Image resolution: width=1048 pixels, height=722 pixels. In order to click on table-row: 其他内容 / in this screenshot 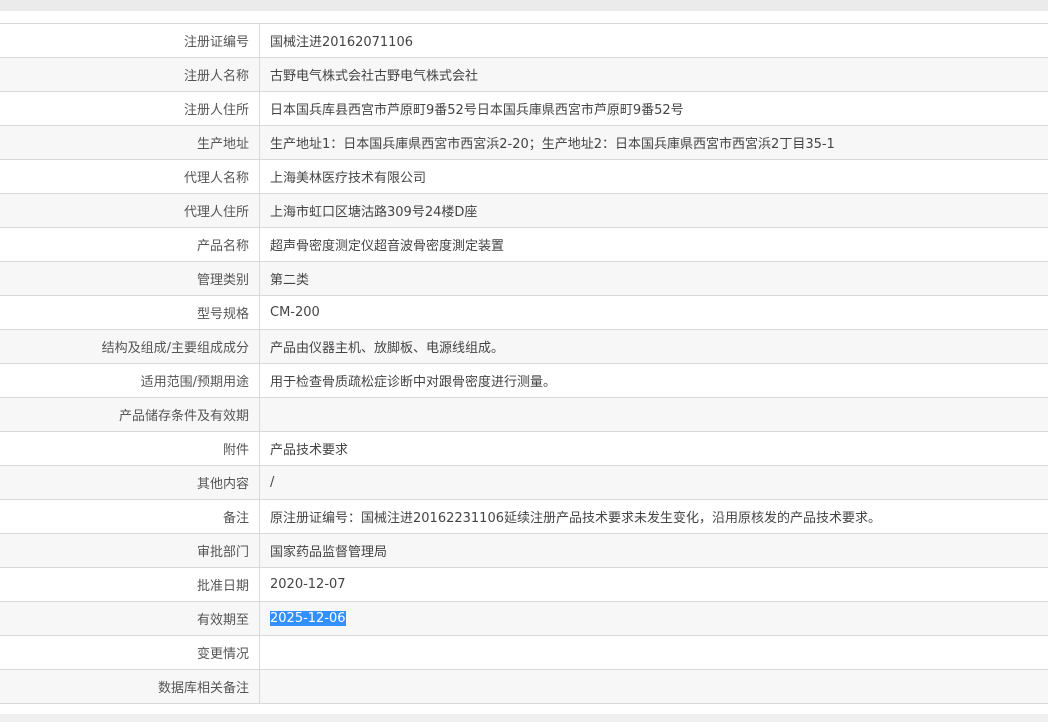, I will do `click(524, 482)`.